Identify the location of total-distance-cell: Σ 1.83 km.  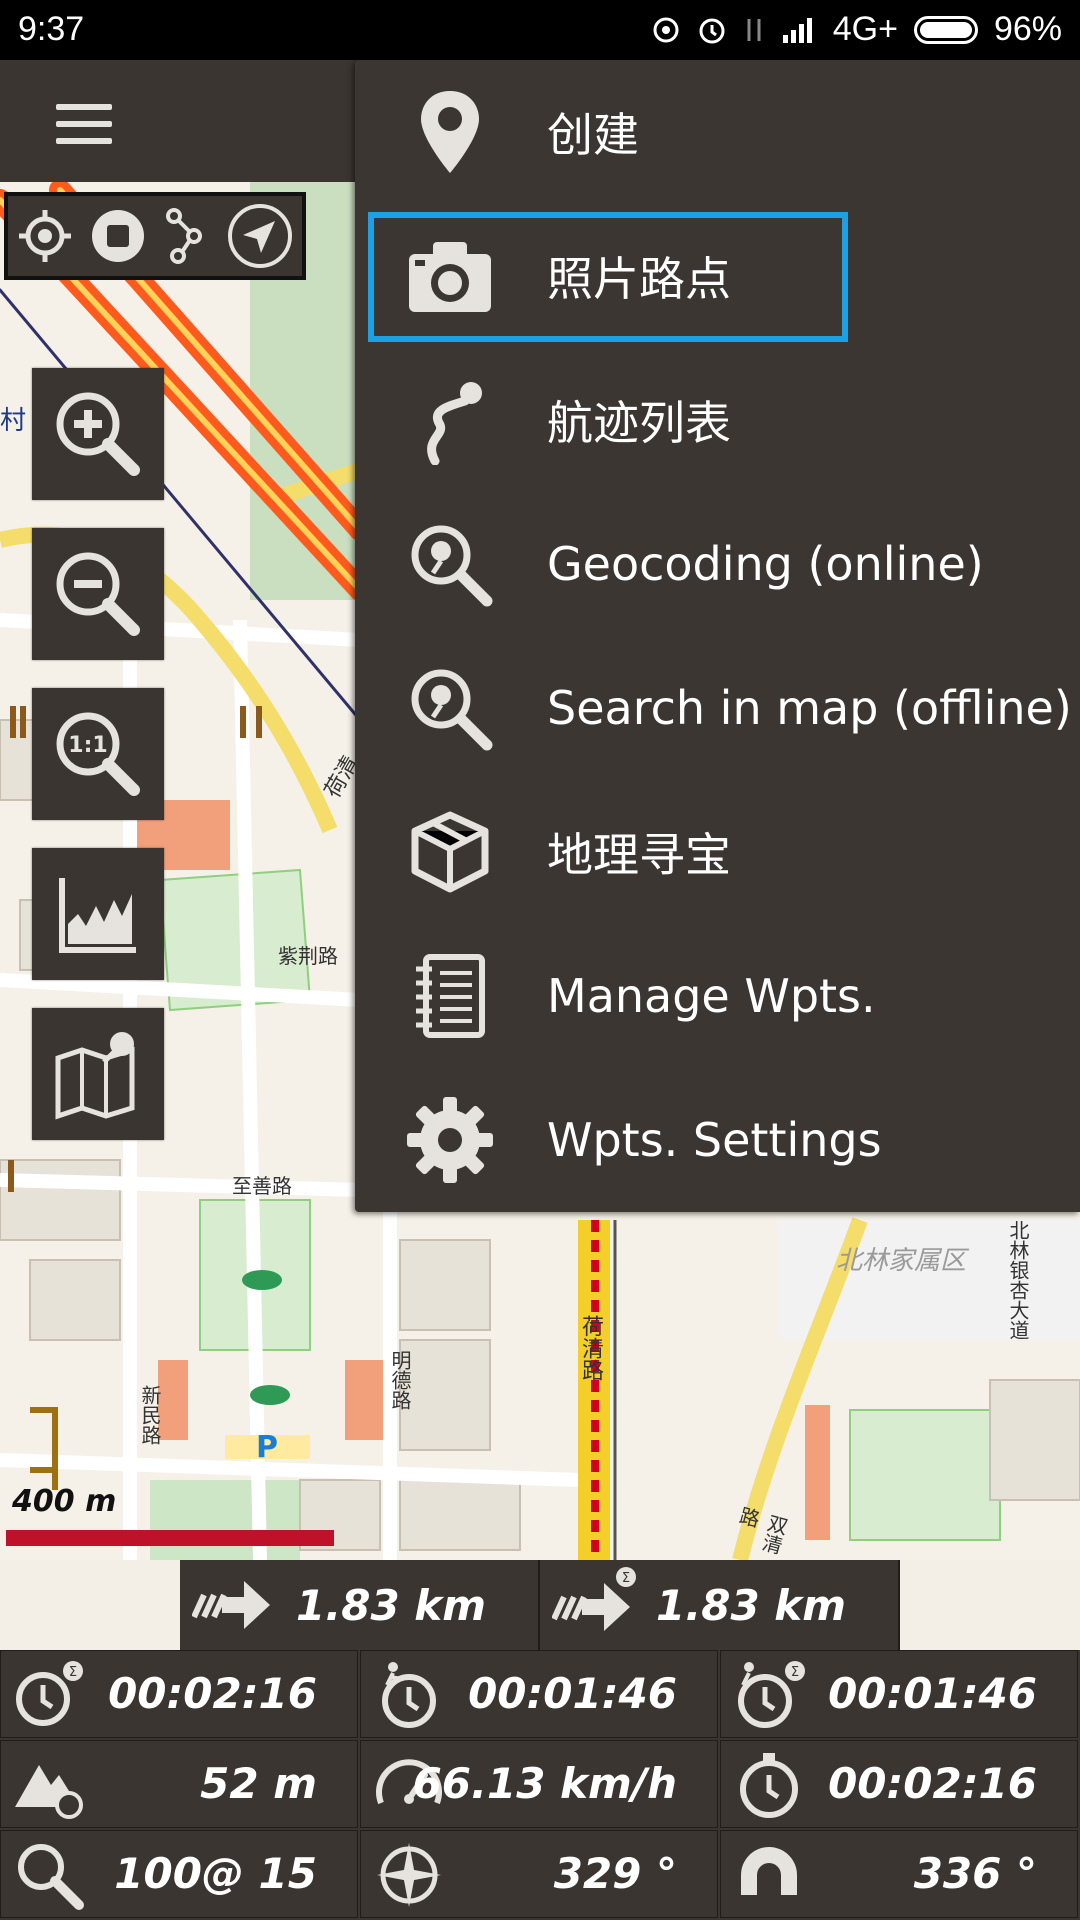
(720, 1605).